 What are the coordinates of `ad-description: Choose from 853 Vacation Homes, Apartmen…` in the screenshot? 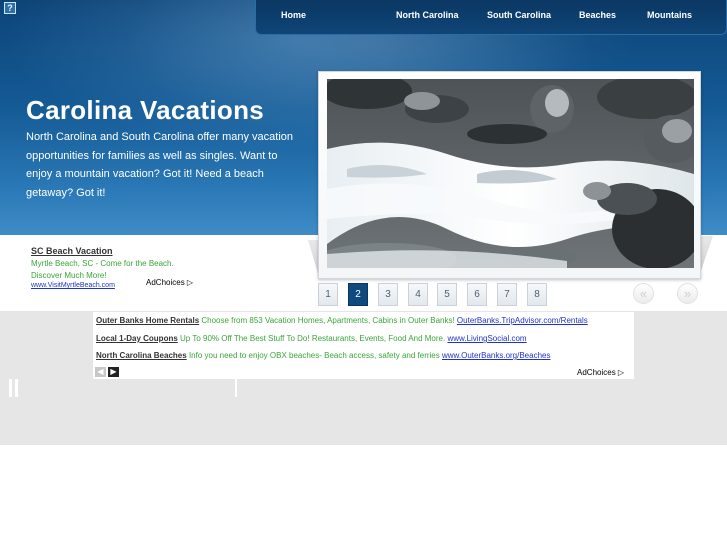 It's located at (328, 320).